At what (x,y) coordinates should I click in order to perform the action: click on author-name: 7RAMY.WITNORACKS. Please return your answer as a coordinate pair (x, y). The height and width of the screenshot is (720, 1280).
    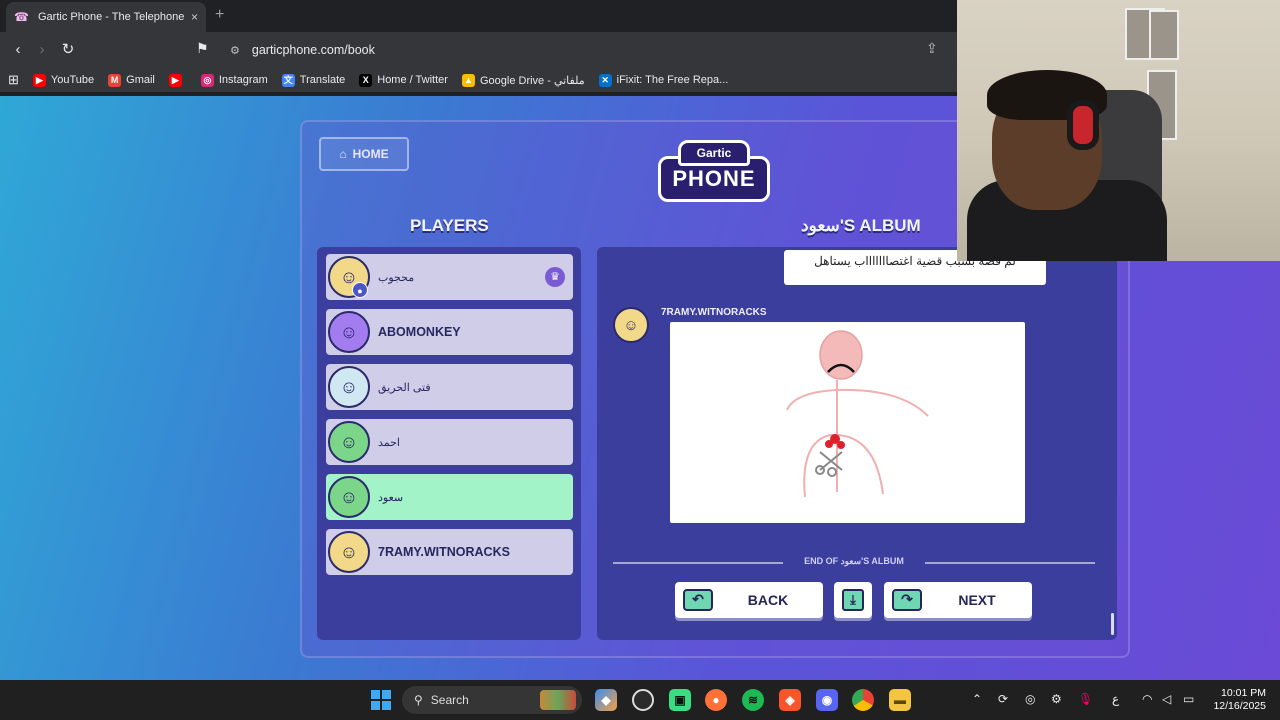
    Looking at the image, I should click on (714, 312).